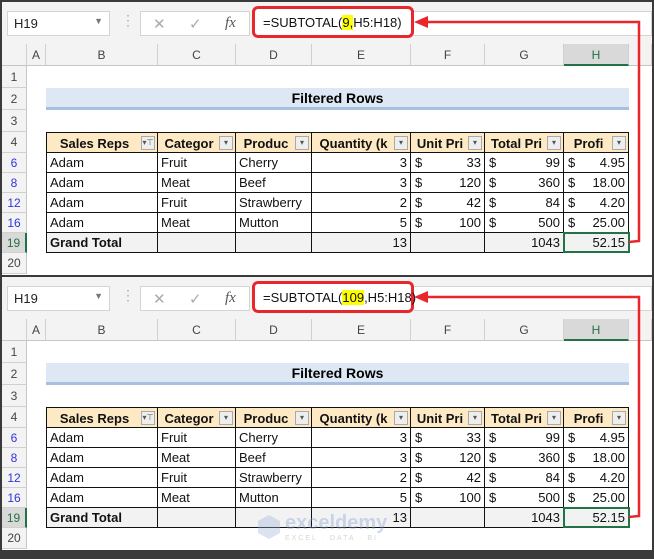  I want to click on watermark-text: exceldemy EXCEL · DATA · BI, so click(336, 527).